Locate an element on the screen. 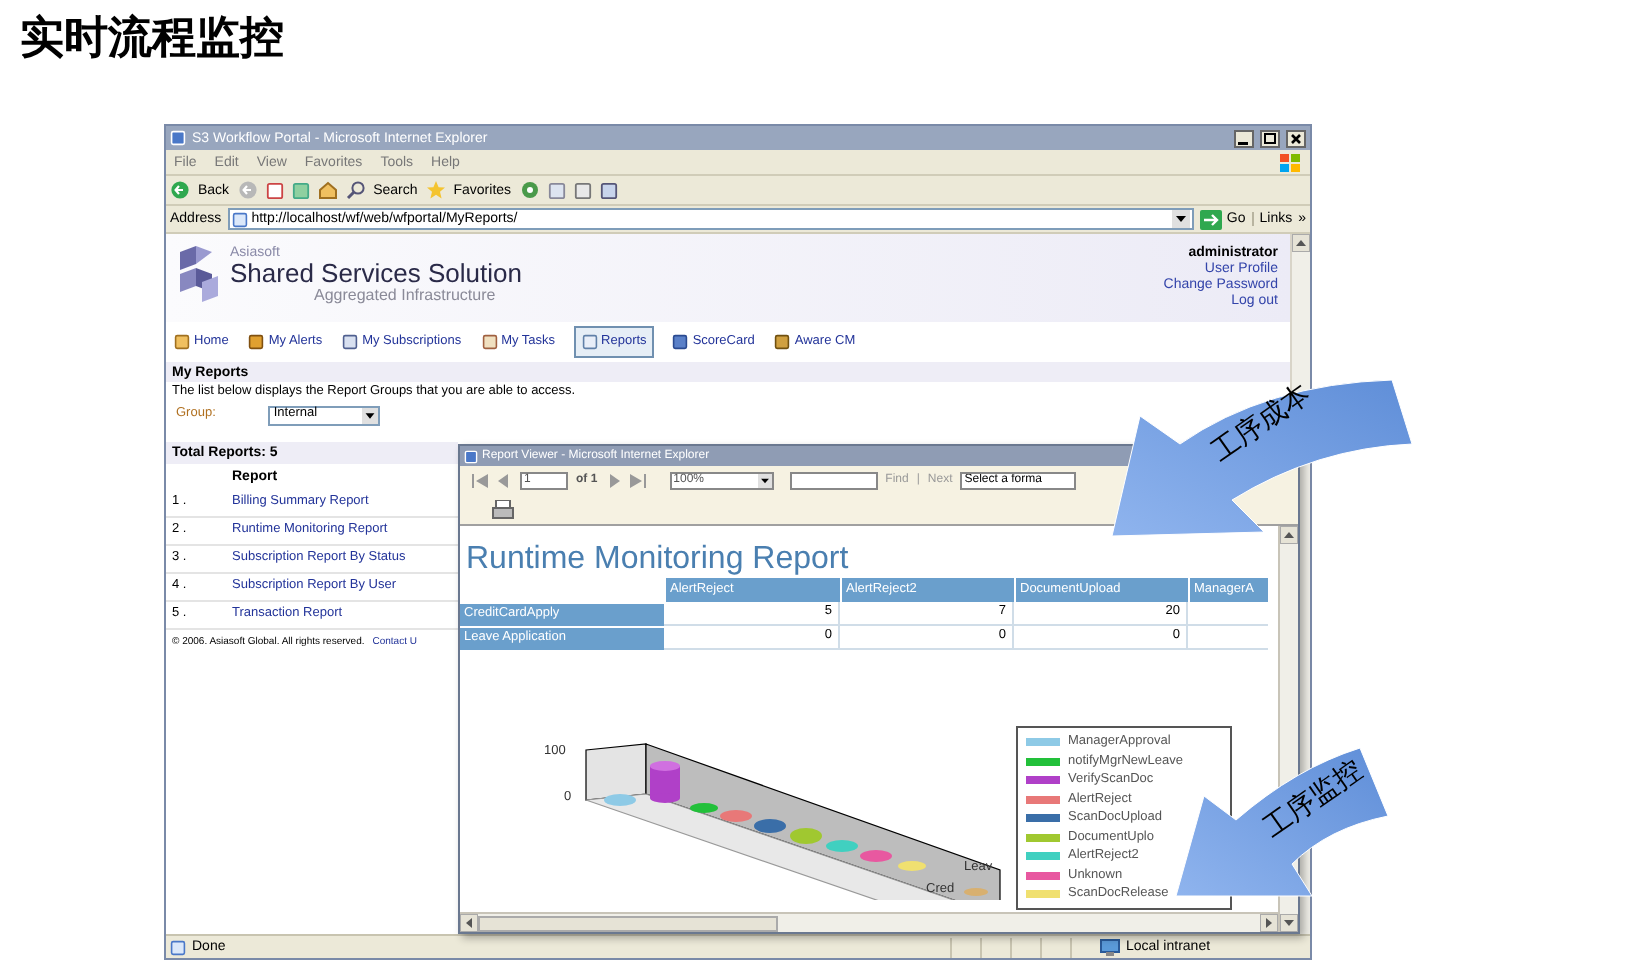  star-icon is located at coordinates (435, 190).